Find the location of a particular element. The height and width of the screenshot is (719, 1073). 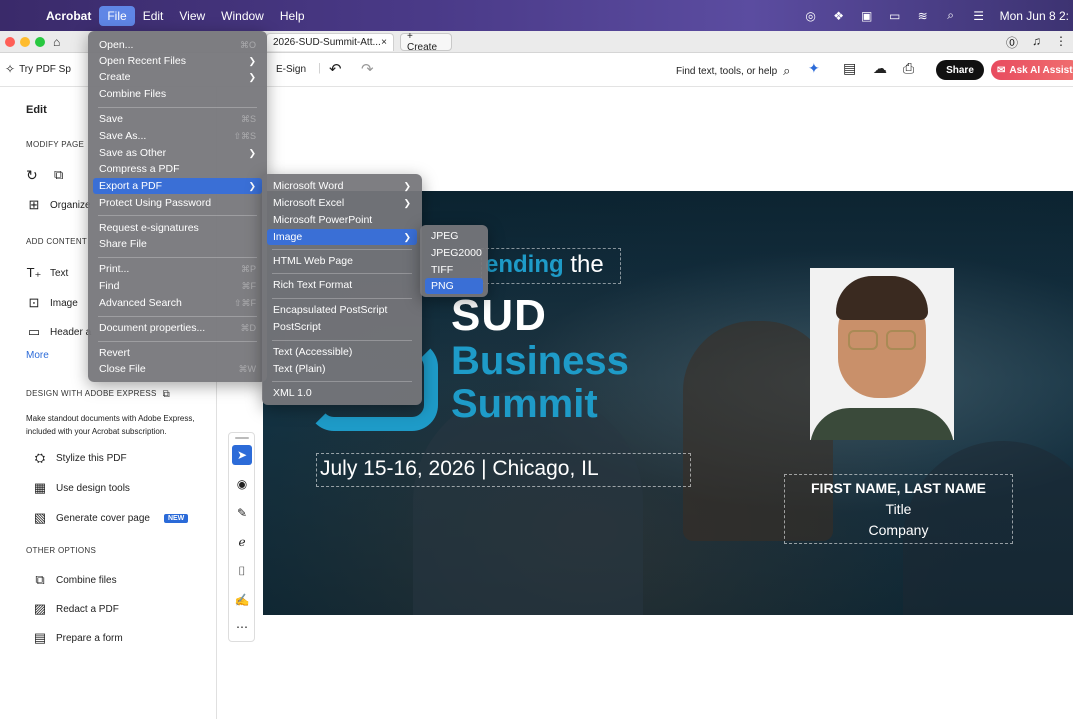

menu-item-save-other: Save as Other ❯ is located at coordinates (177, 153).